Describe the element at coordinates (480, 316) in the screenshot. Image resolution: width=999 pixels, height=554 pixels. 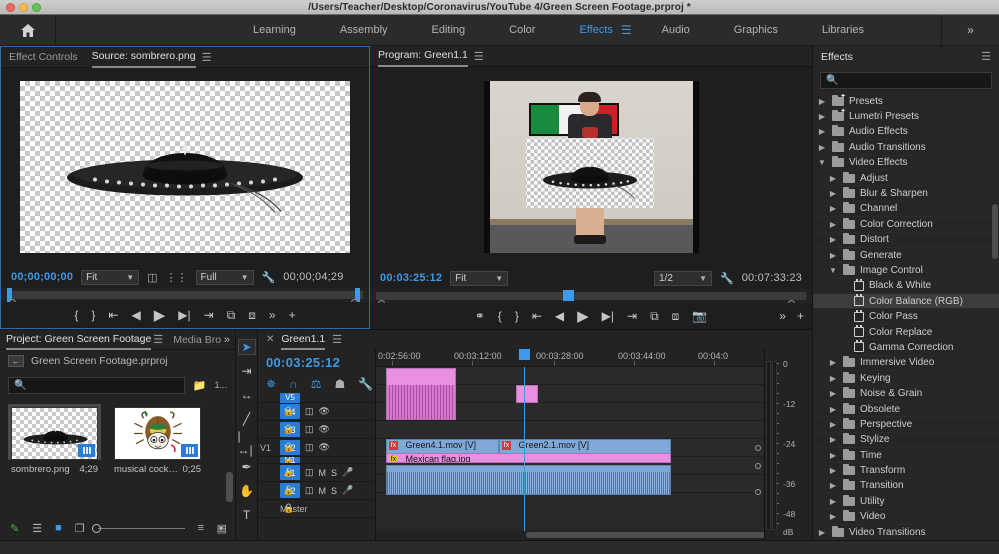
I see `add-marker-button: ⚭` at that location.